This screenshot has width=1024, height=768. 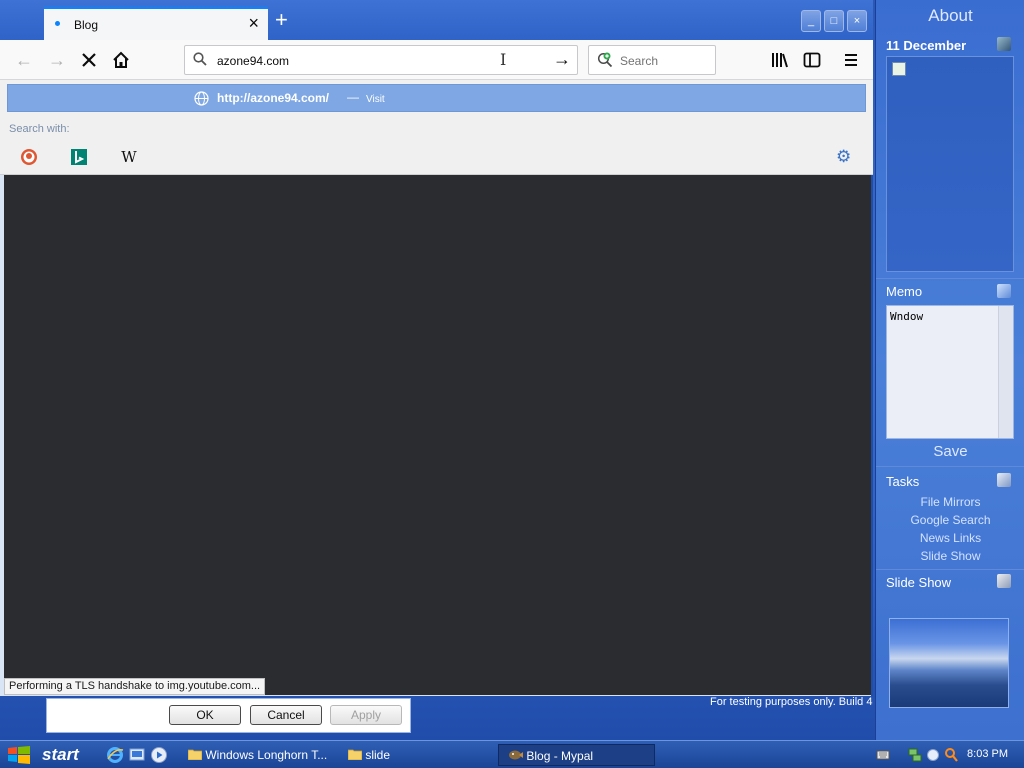 What do you see at coordinates (24, 60) in the screenshot?
I see `back-icon: ←` at bounding box center [24, 60].